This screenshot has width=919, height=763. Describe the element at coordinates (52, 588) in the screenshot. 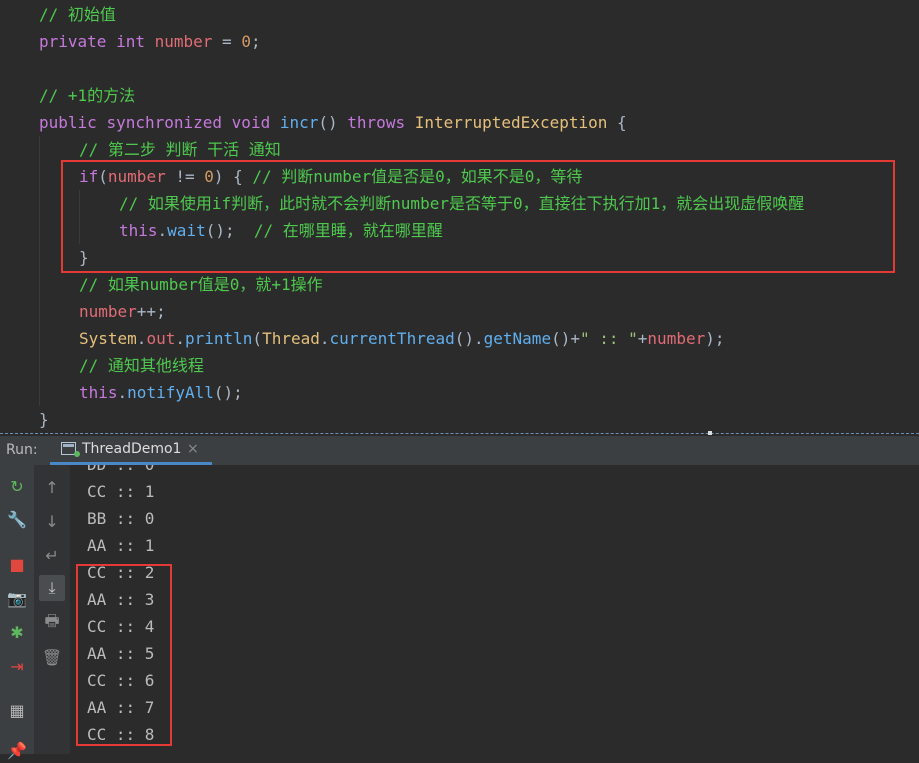

I see `scroll-to-end-icon: ⤓` at that location.